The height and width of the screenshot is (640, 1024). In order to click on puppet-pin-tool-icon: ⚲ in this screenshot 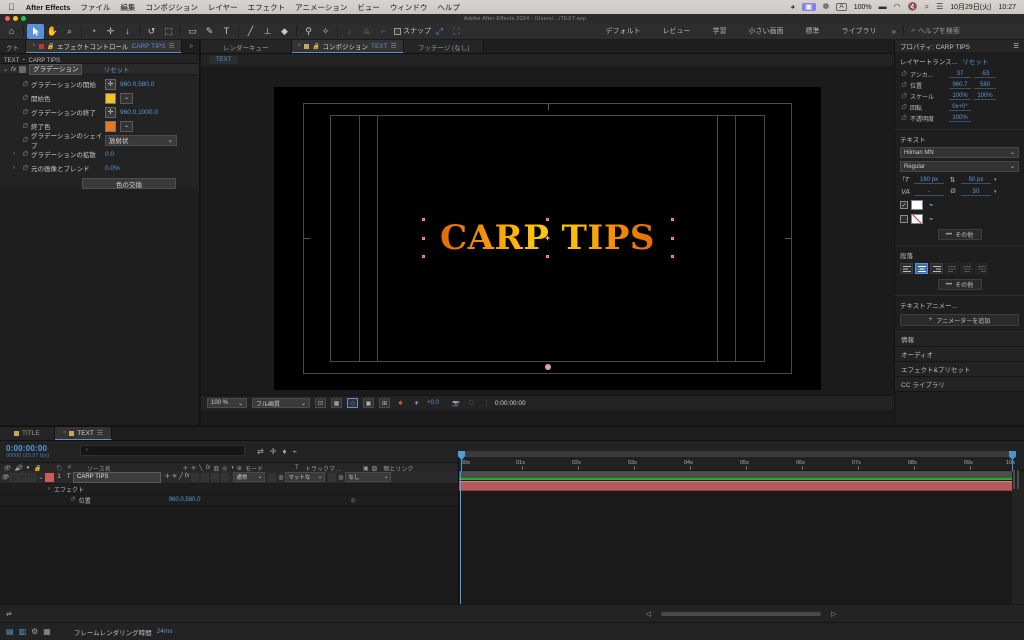, I will do `click(308, 31)`.